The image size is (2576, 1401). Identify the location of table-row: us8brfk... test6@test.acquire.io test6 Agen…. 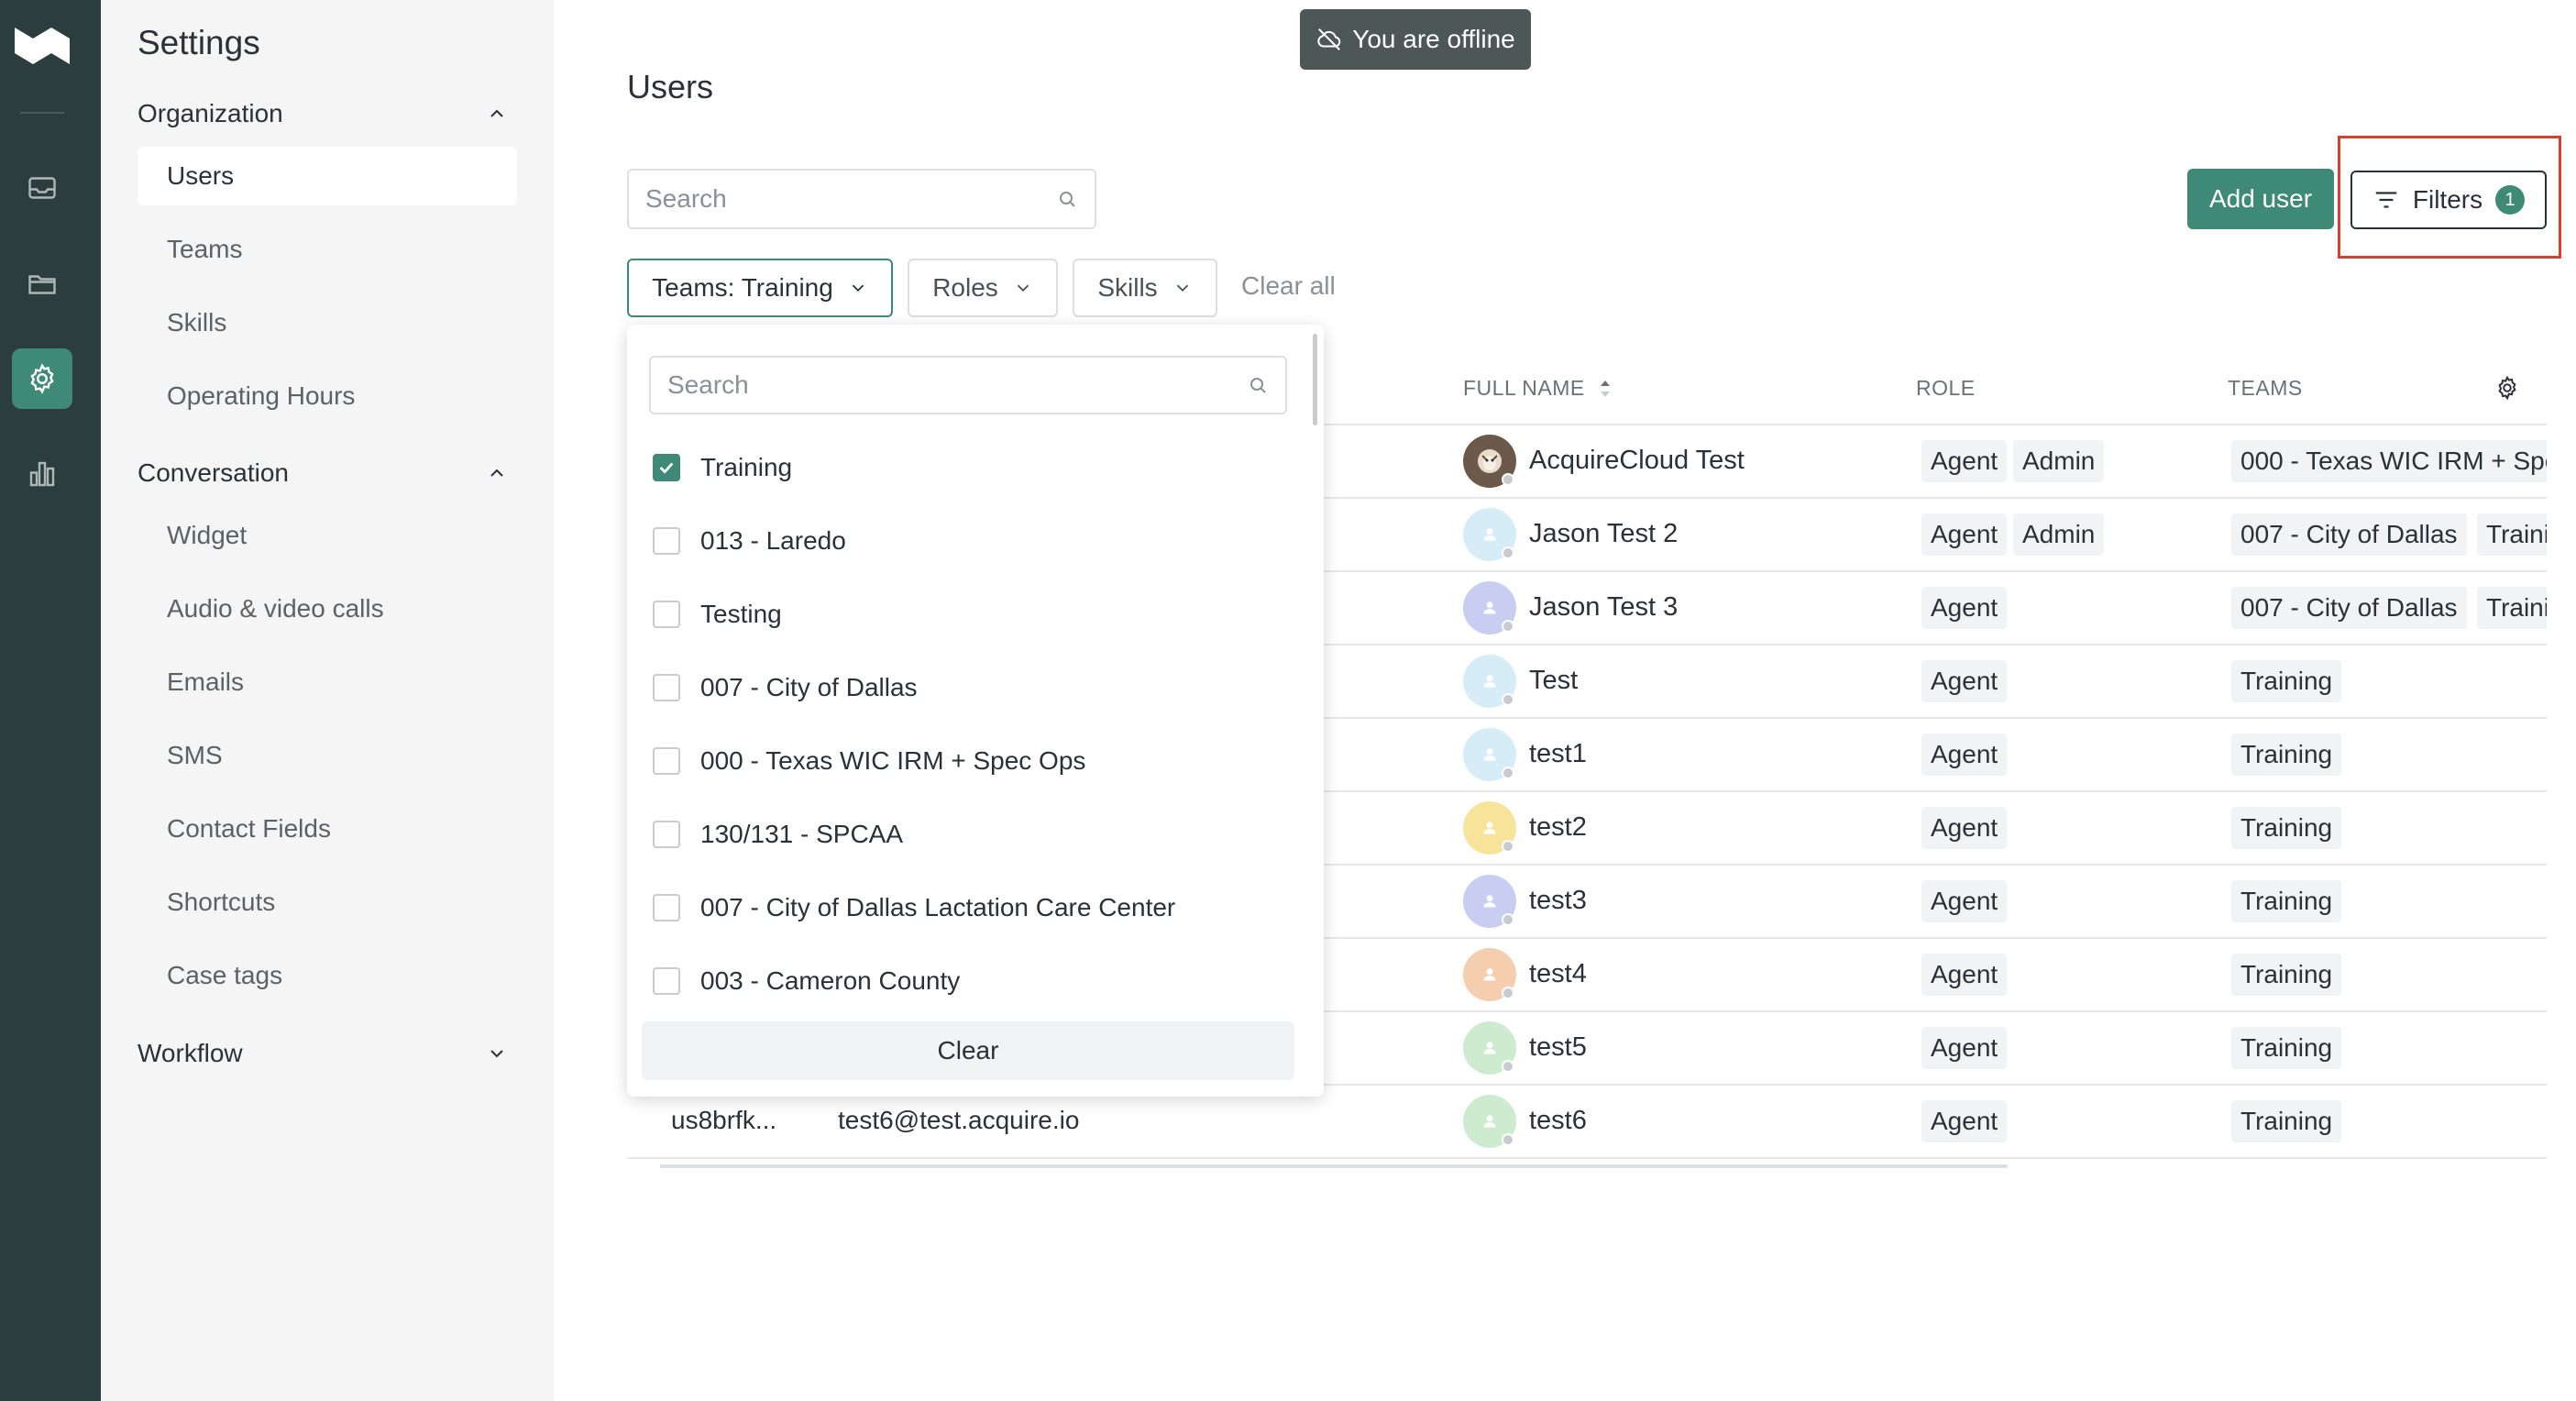
(1587, 1122).